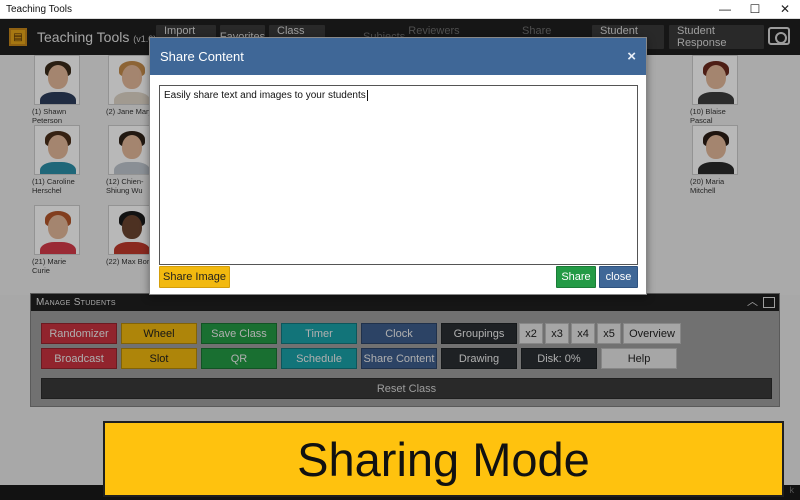 This screenshot has height=500, width=800. What do you see at coordinates (400, 9) in the screenshot?
I see `window-titlebar: Teaching Tools — ☐ ✕` at bounding box center [400, 9].